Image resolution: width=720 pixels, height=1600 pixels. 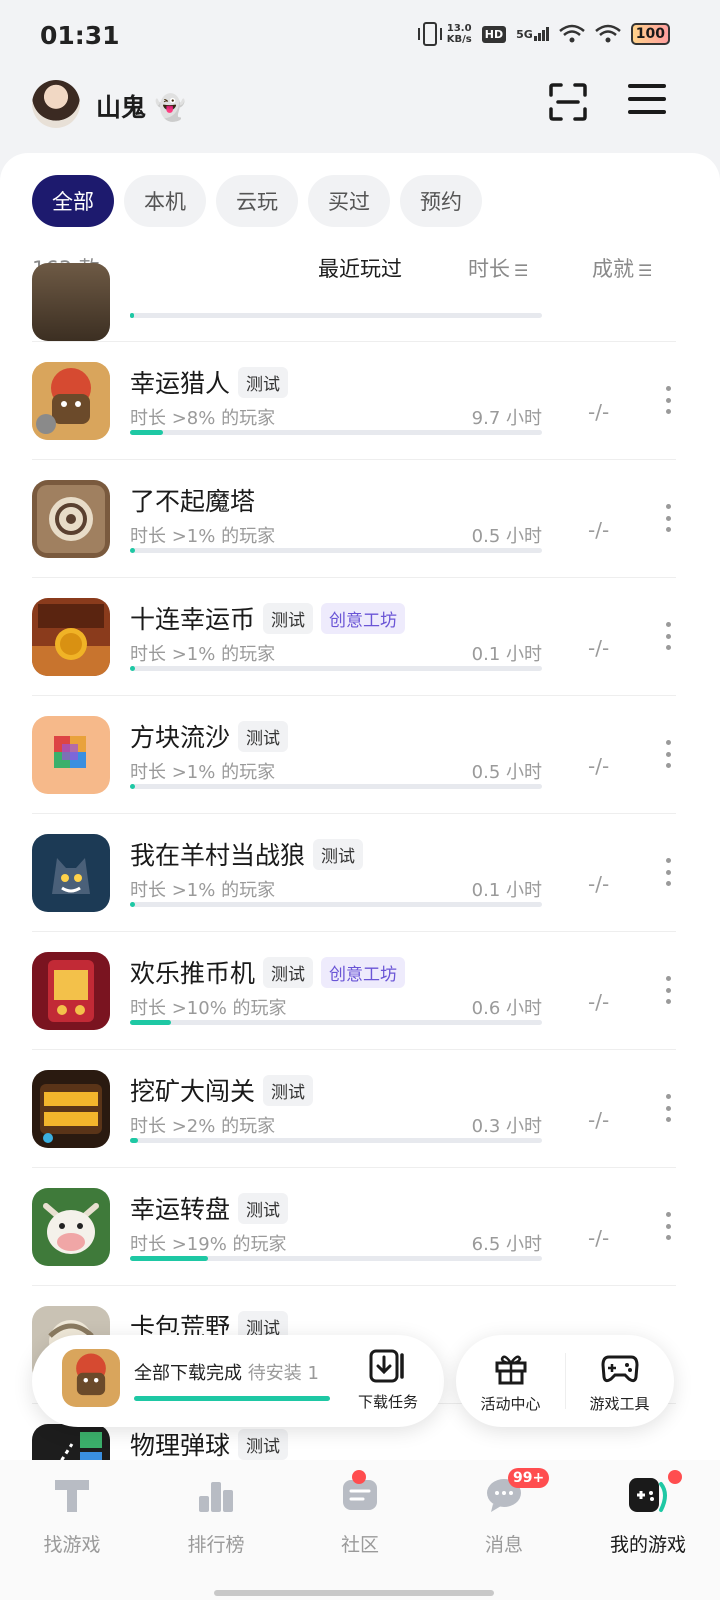 What do you see at coordinates (72, 1530) in the screenshot?
I see `tab-find-game: 找游戏` at bounding box center [72, 1530].